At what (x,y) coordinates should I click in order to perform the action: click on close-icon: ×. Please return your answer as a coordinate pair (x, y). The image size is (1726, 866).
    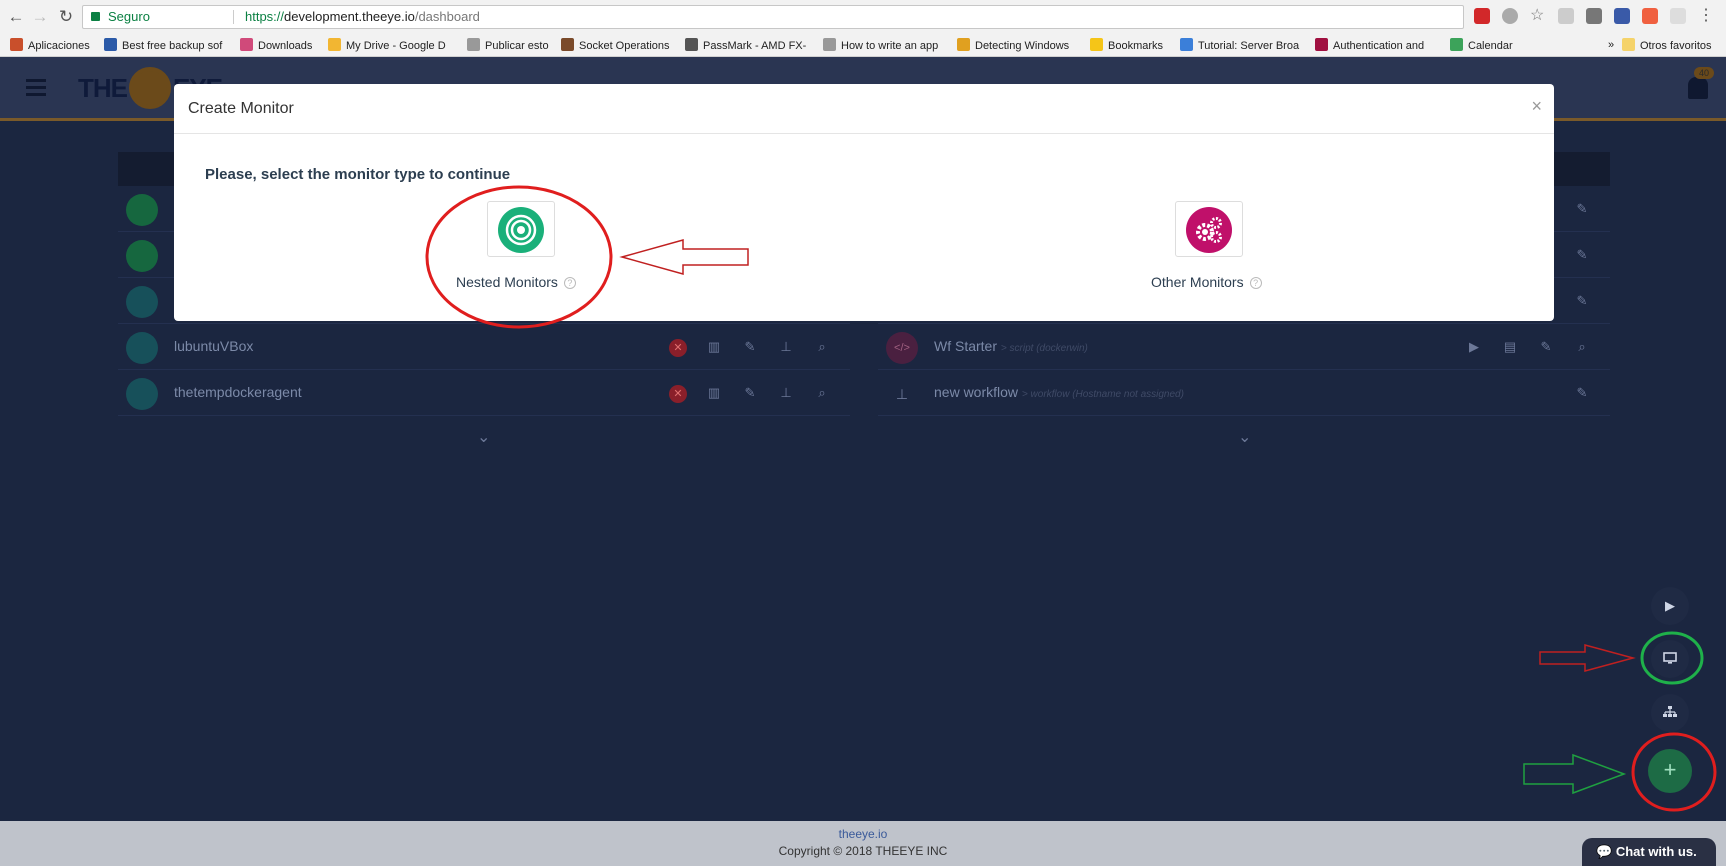
    Looking at the image, I should click on (1536, 106).